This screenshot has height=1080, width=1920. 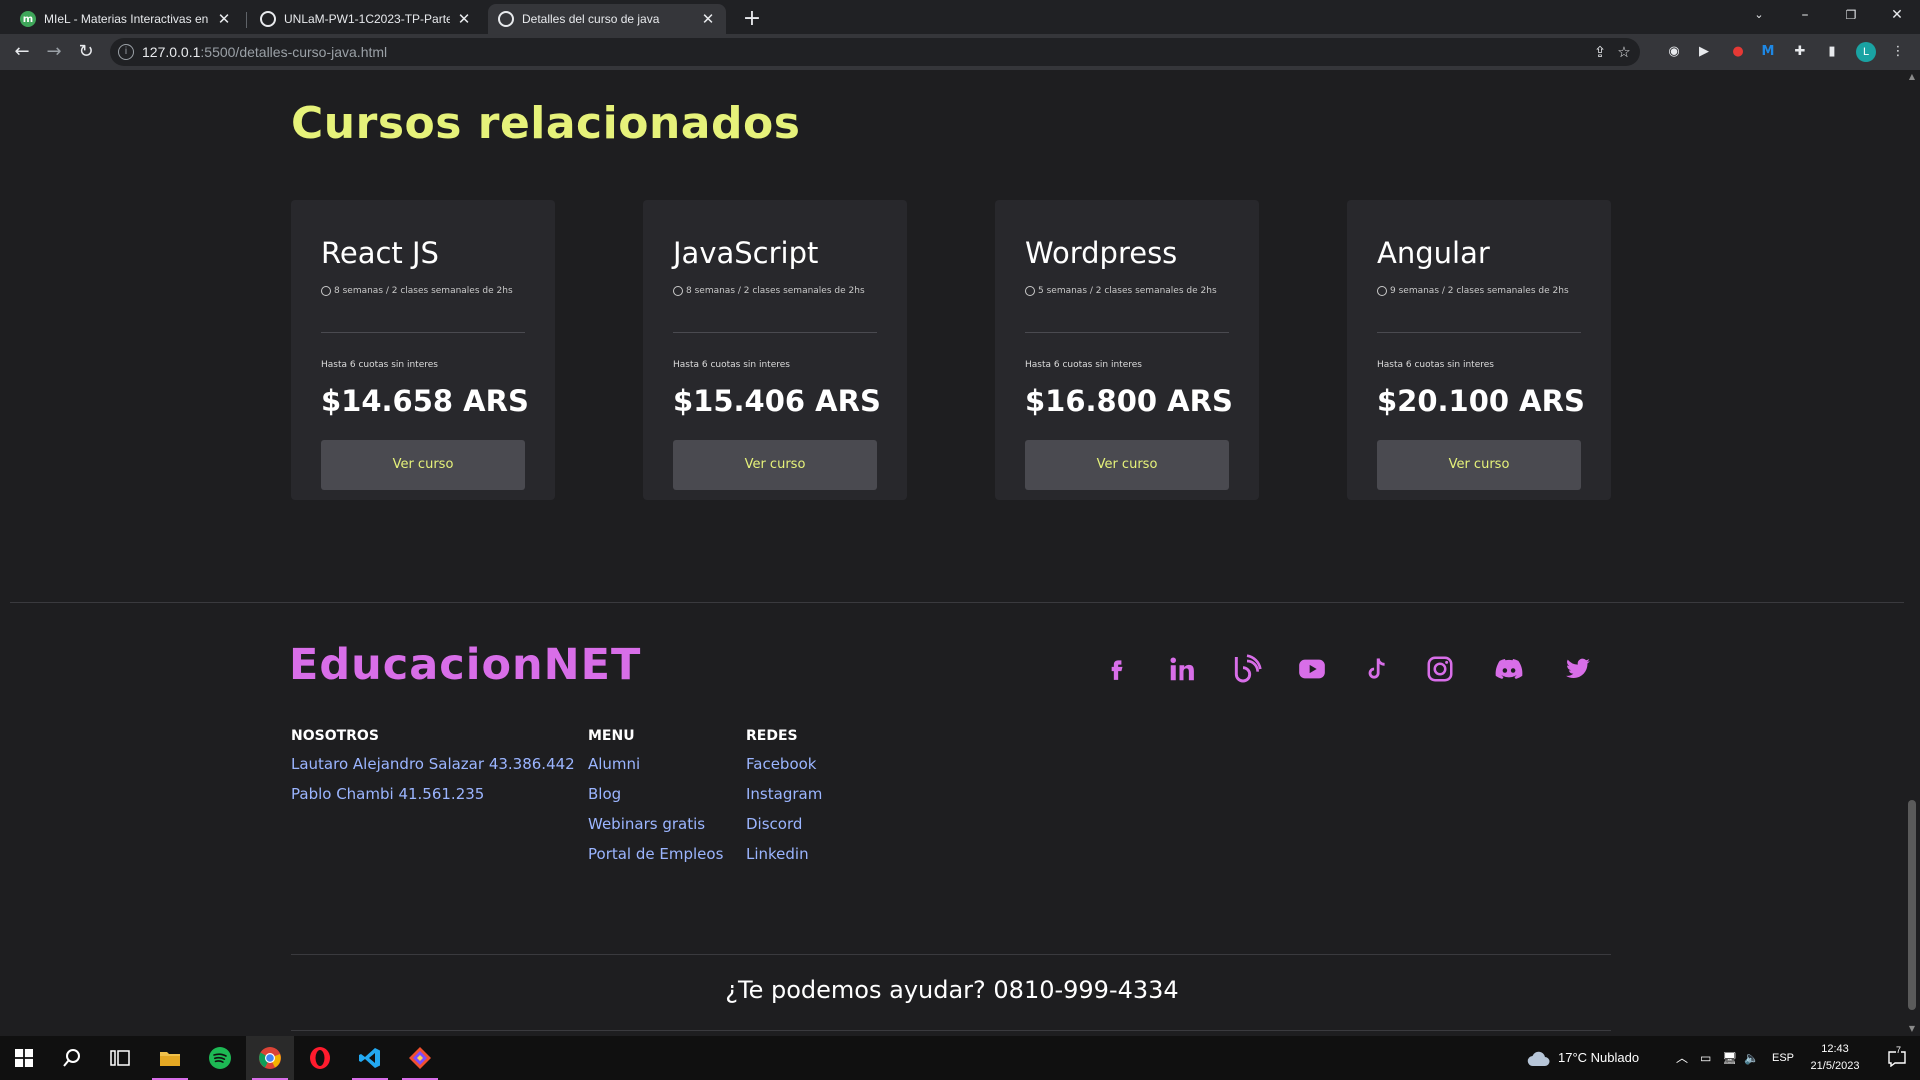 What do you see at coordinates (784, 769) in the screenshot?
I see `footer-link: Facebook` at bounding box center [784, 769].